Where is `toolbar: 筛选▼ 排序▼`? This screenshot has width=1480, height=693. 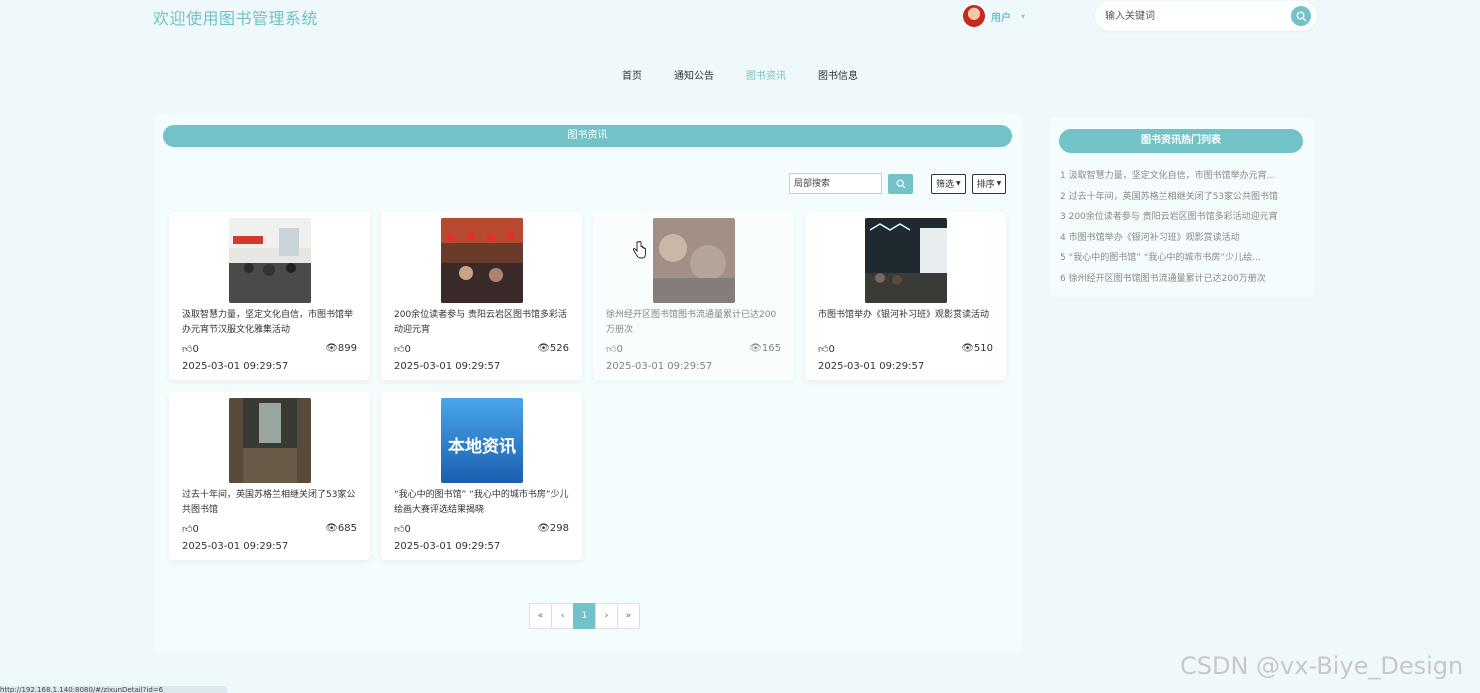
toolbar: 筛选▼ 排序▼ is located at coordinates (898, 183).